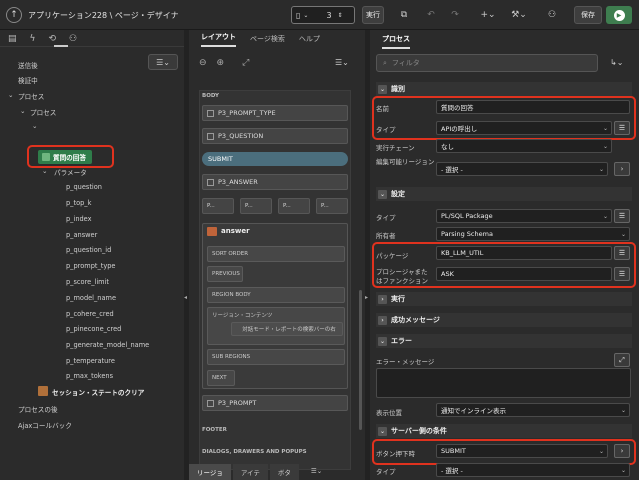  What do you see at coordinates (622, 360) in the screenshot?
I see `expand-editor-icon: ⤢` at bounding box center [622, 360].